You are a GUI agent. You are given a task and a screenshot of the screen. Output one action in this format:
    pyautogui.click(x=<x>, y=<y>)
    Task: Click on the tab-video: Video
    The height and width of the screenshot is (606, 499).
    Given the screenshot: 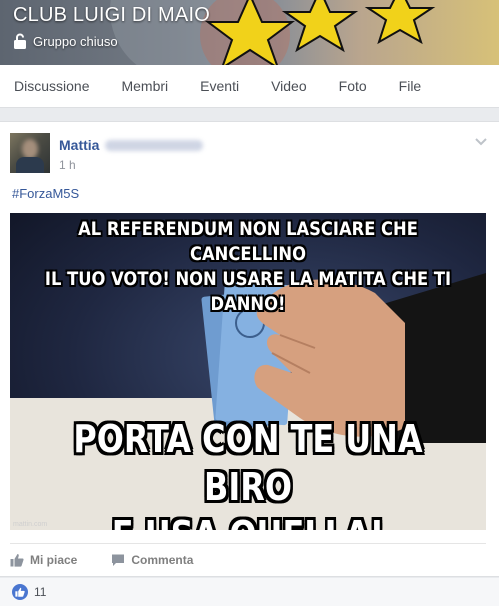 What is the action you would take?
    pyautogui.click(x=289, y=86)
    